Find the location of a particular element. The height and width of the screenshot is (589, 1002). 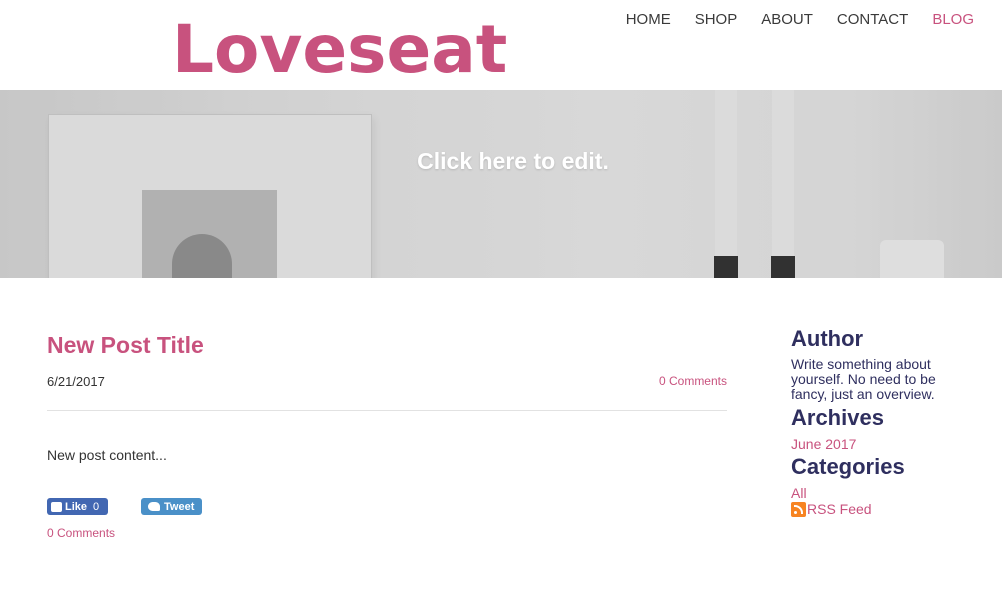

archive-link: June 2017 is located at coordinates (881, 444).